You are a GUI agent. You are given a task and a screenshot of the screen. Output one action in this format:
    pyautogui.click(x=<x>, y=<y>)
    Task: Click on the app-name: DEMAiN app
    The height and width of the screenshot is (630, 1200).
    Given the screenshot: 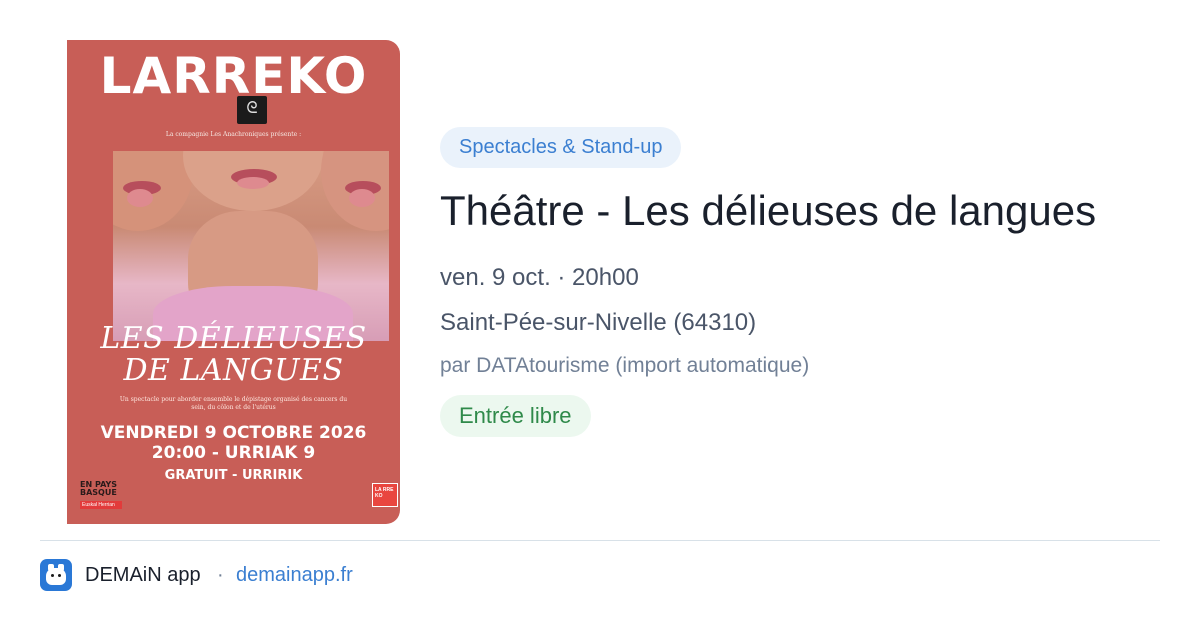 What is the action you would take?
    pyautogui.click(x=143, y=575)
    